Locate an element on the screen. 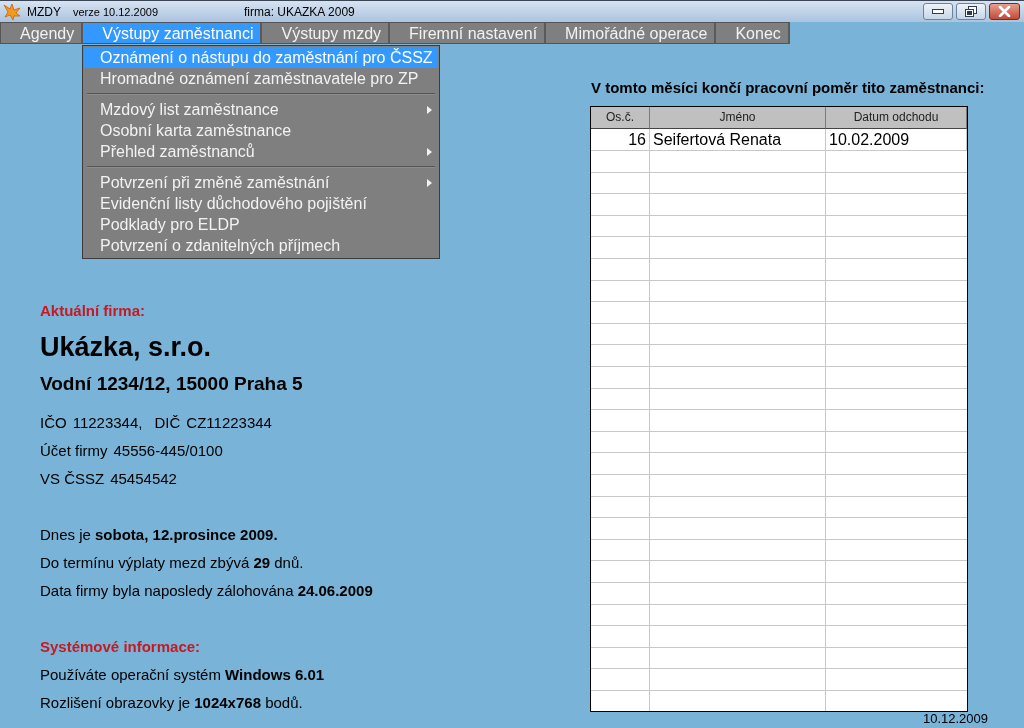  app-title: MZDY is located at coordinates (44, 11).